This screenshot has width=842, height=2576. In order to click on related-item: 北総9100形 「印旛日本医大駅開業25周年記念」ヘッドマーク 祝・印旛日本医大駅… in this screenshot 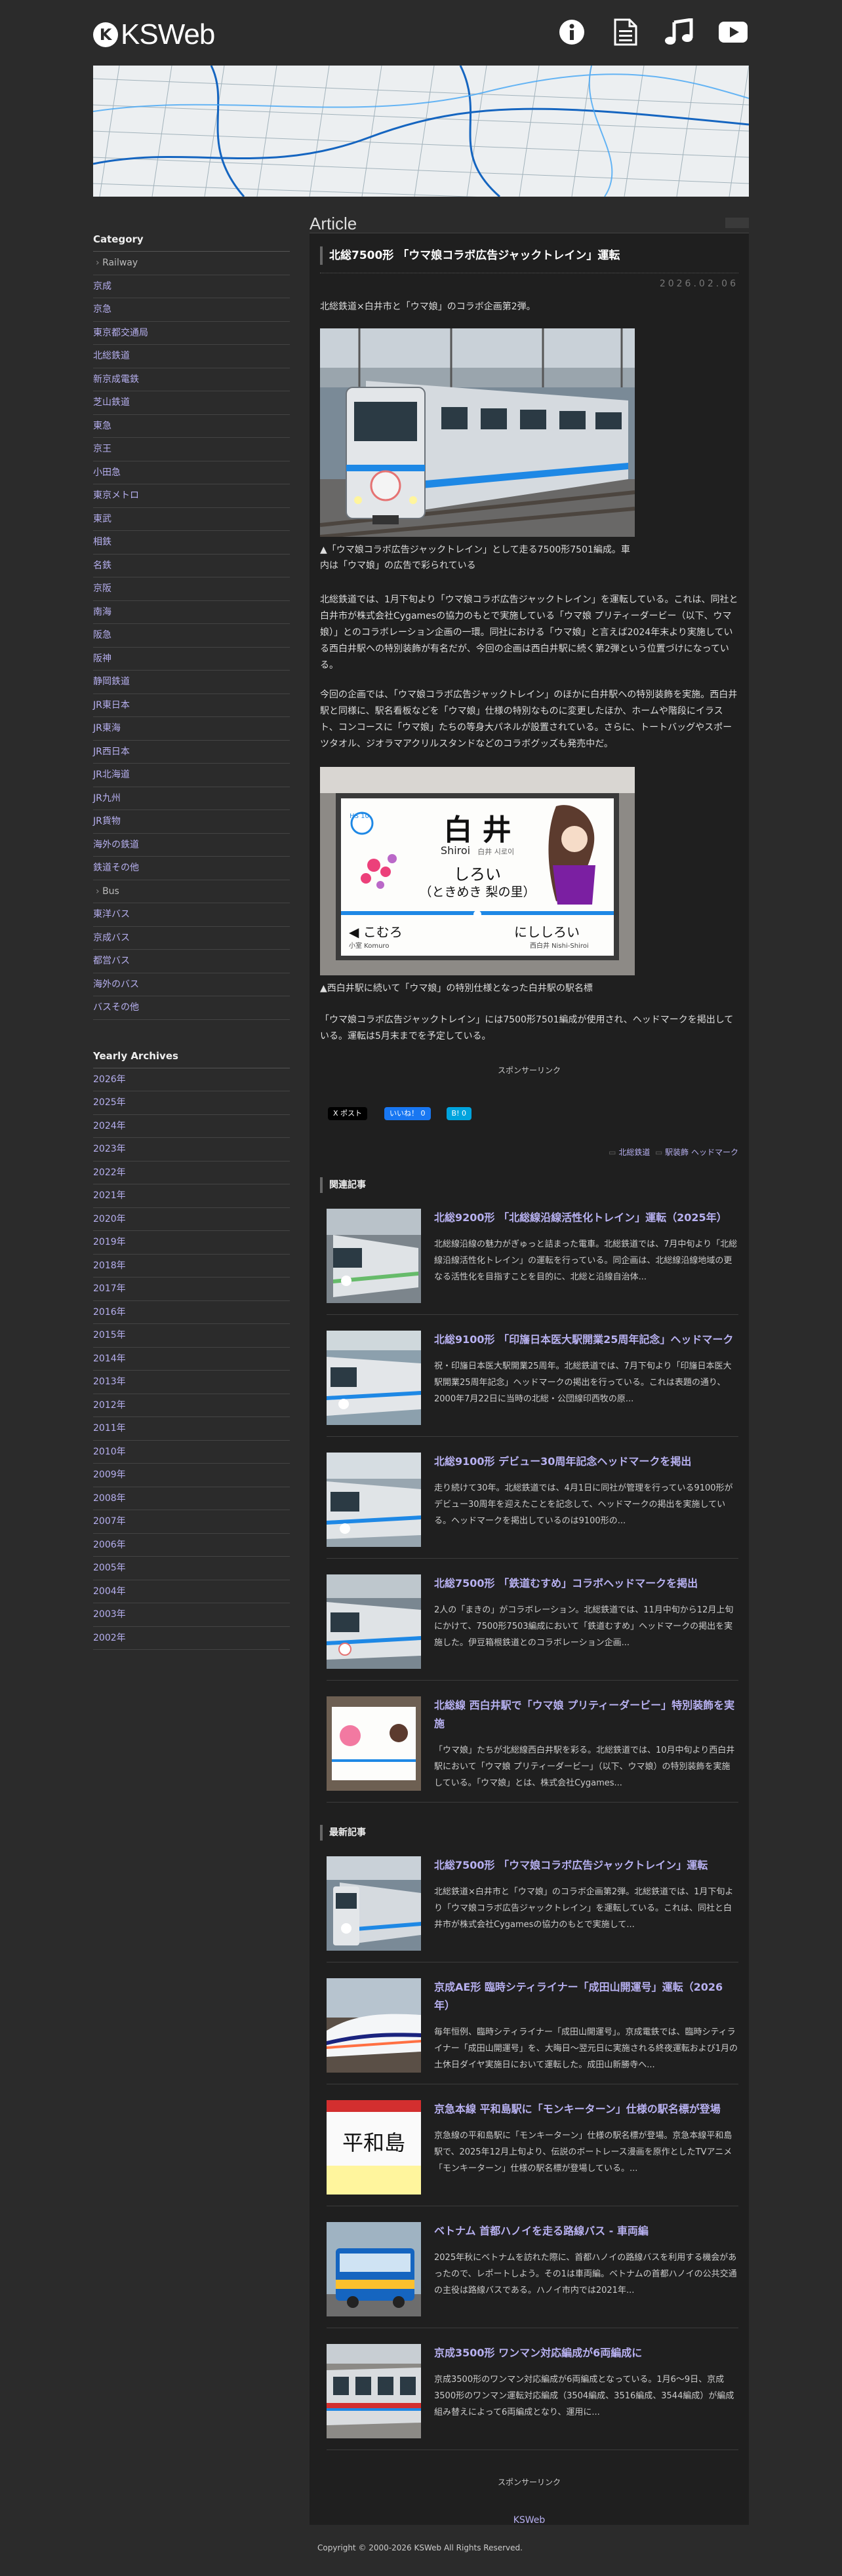, I will do `click(532, 1376)`.